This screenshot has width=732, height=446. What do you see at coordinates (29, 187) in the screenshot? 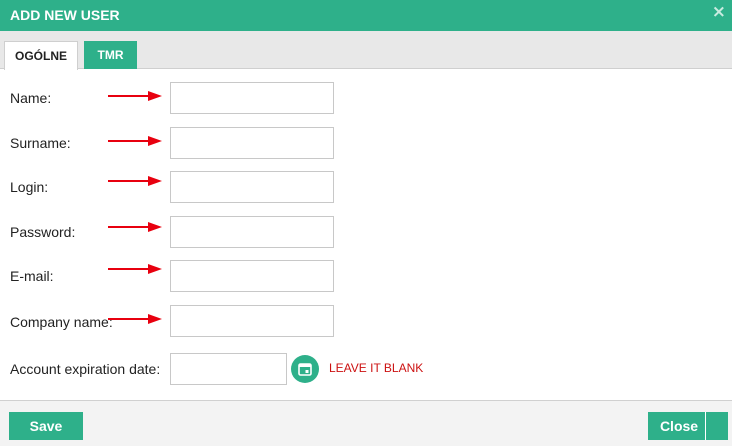
I see `login-label: Login:` at bounding box center [29, 187].